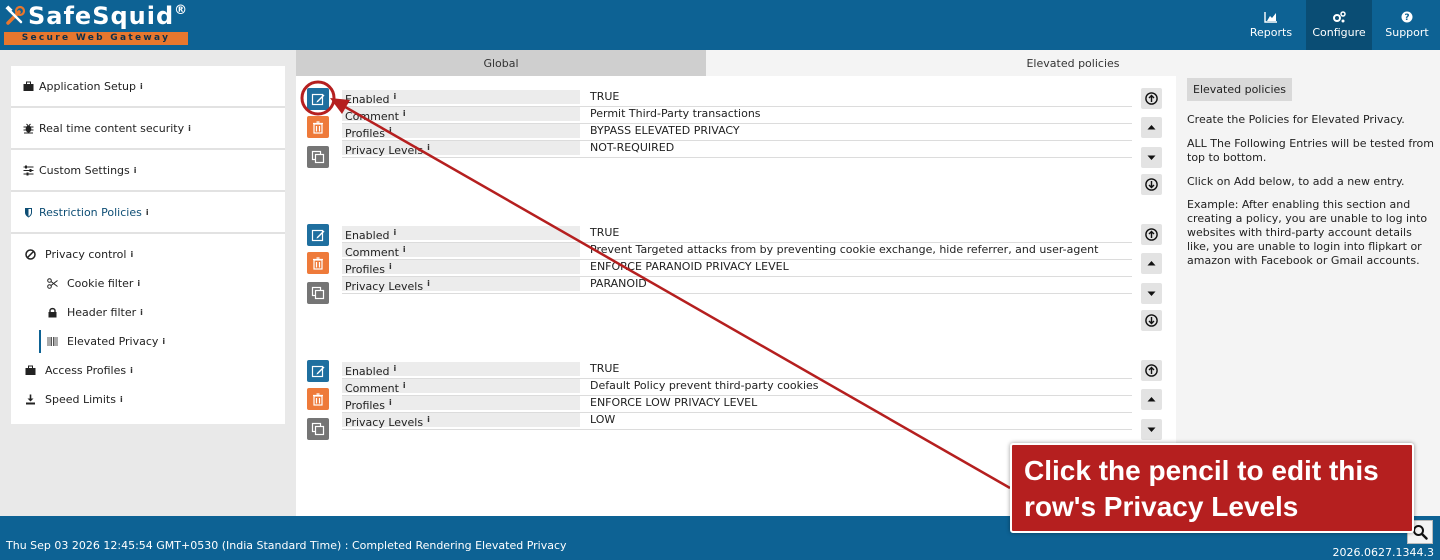 The height and width of the screenshot is (560, 1440). What do you see at coordinates (28, 212) in the screenshot?
I see `shield-icon` at bounding box center [28, 212].